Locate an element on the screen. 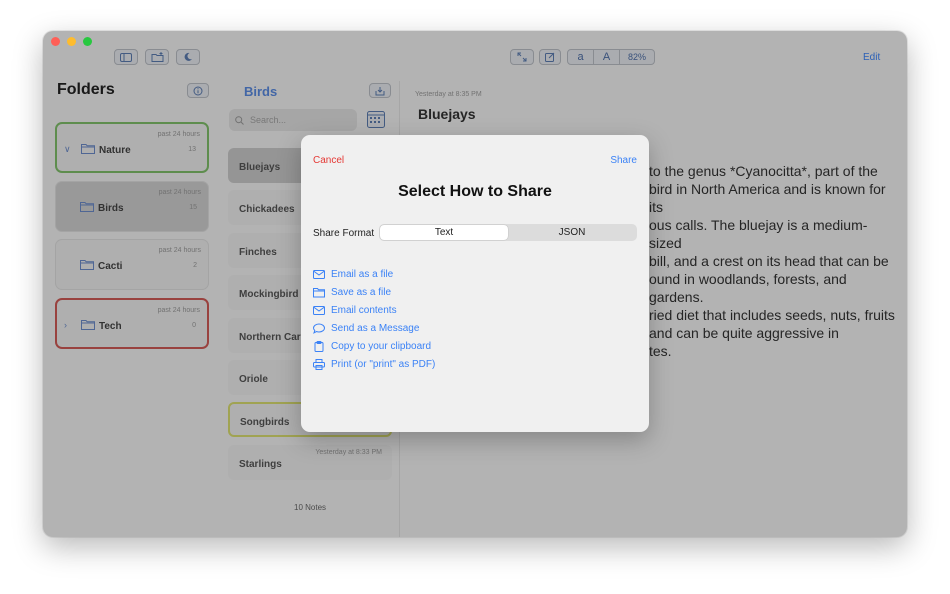 The image size is (950, 594). save-as-file-option: Save as a file is located at coordinates (352, 292).